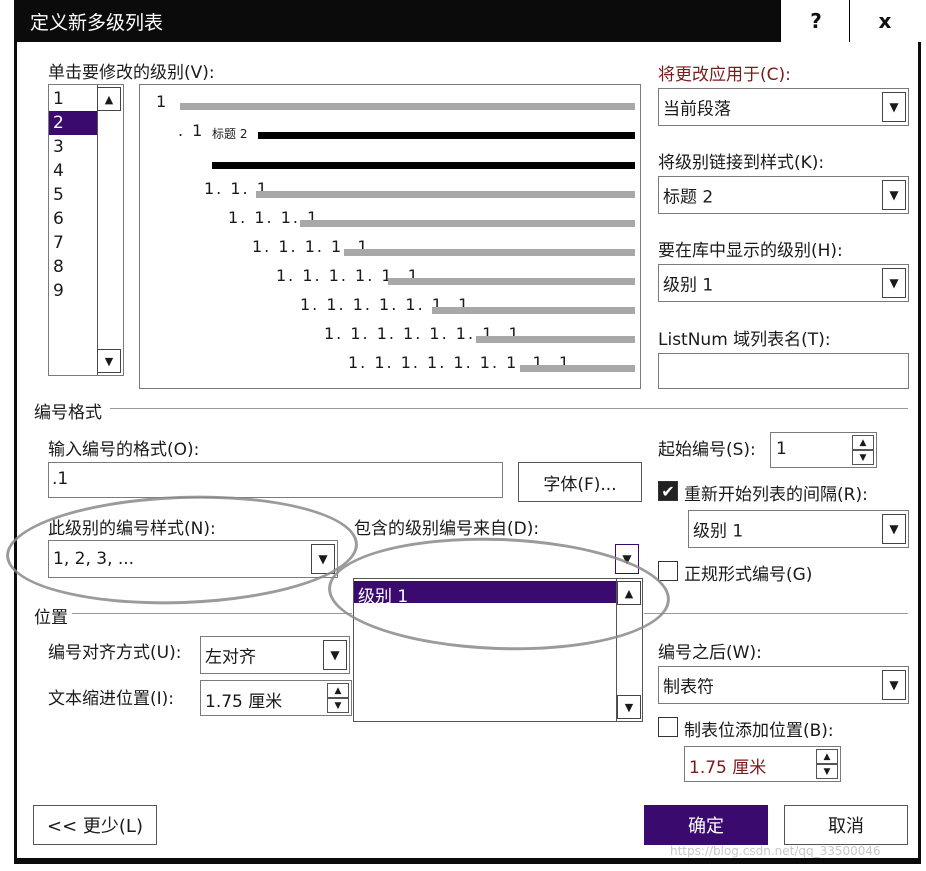  I want to click on link-style-label: 将级别链接到样式(K):, so click(741, 163).